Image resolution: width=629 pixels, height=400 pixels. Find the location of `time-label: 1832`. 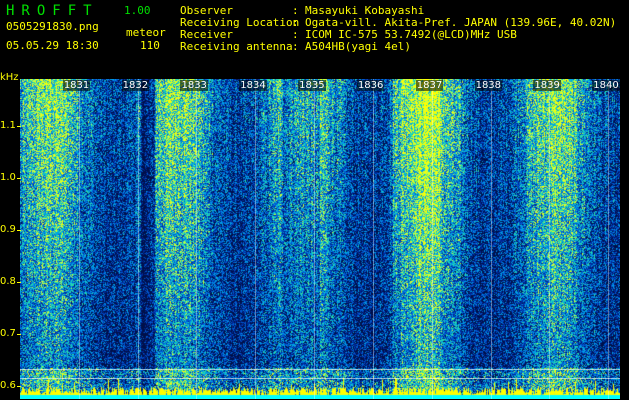

time-label: 1832 is located at coordinates (135, 85).